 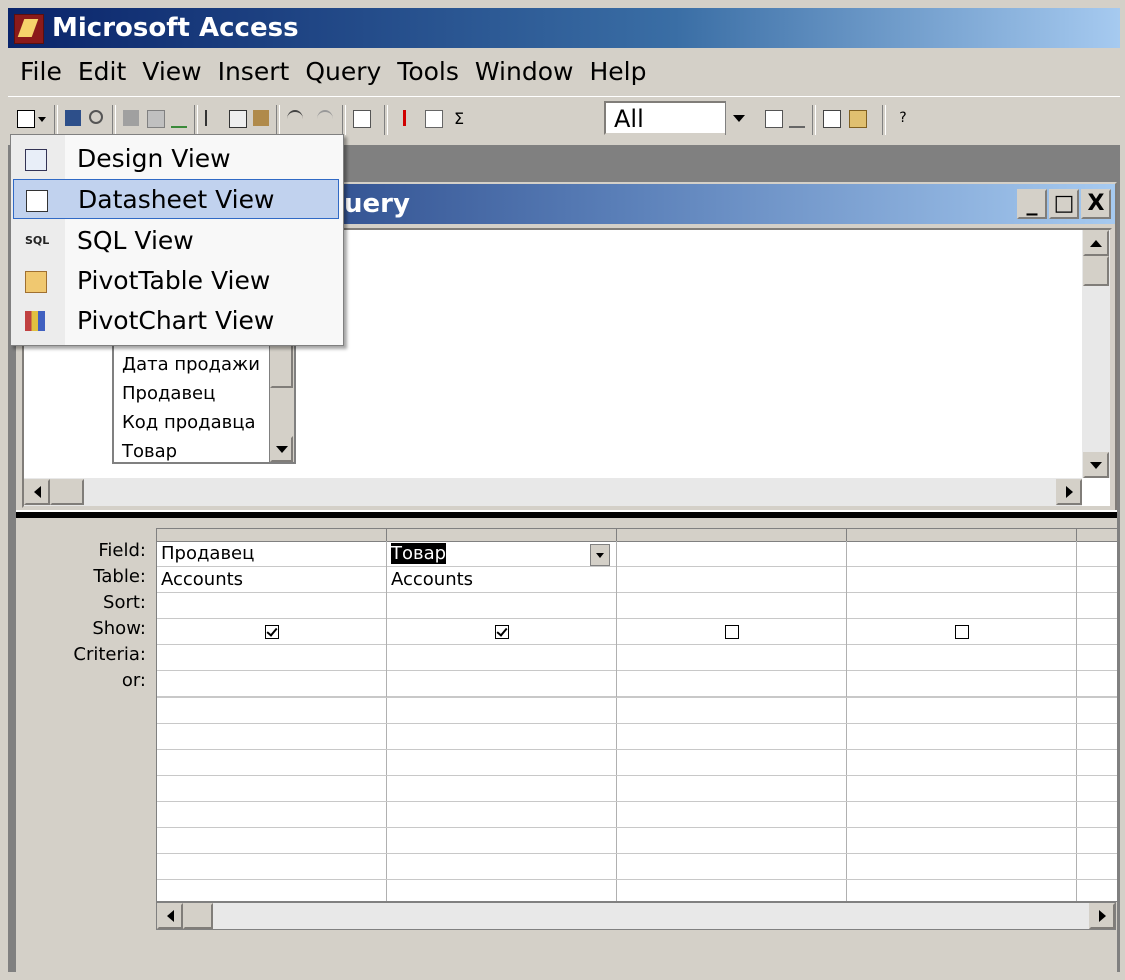 What do you see at coordinates (1032, 204) in the screenshot?
I see `minimize-button: _` at bounding box center [1032, 204].